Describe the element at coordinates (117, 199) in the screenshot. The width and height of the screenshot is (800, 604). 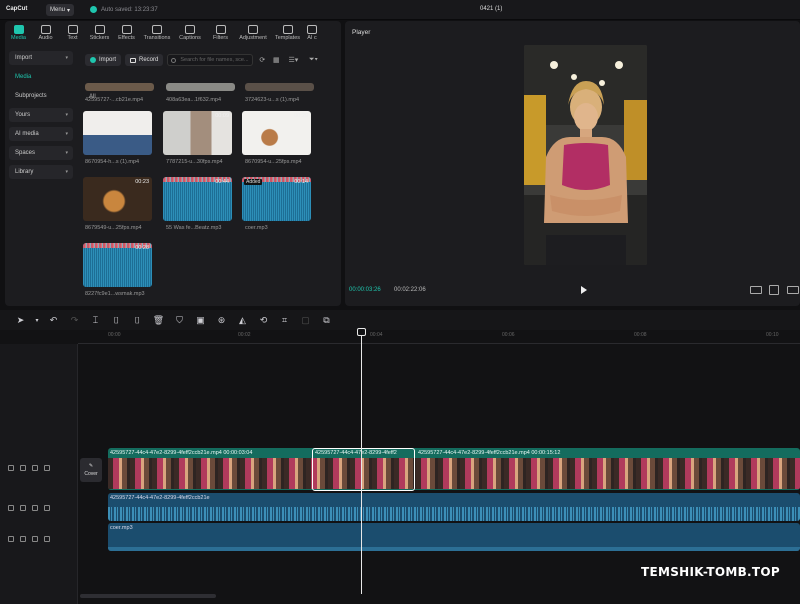
I see `media-thumb: 00:23` at that location.